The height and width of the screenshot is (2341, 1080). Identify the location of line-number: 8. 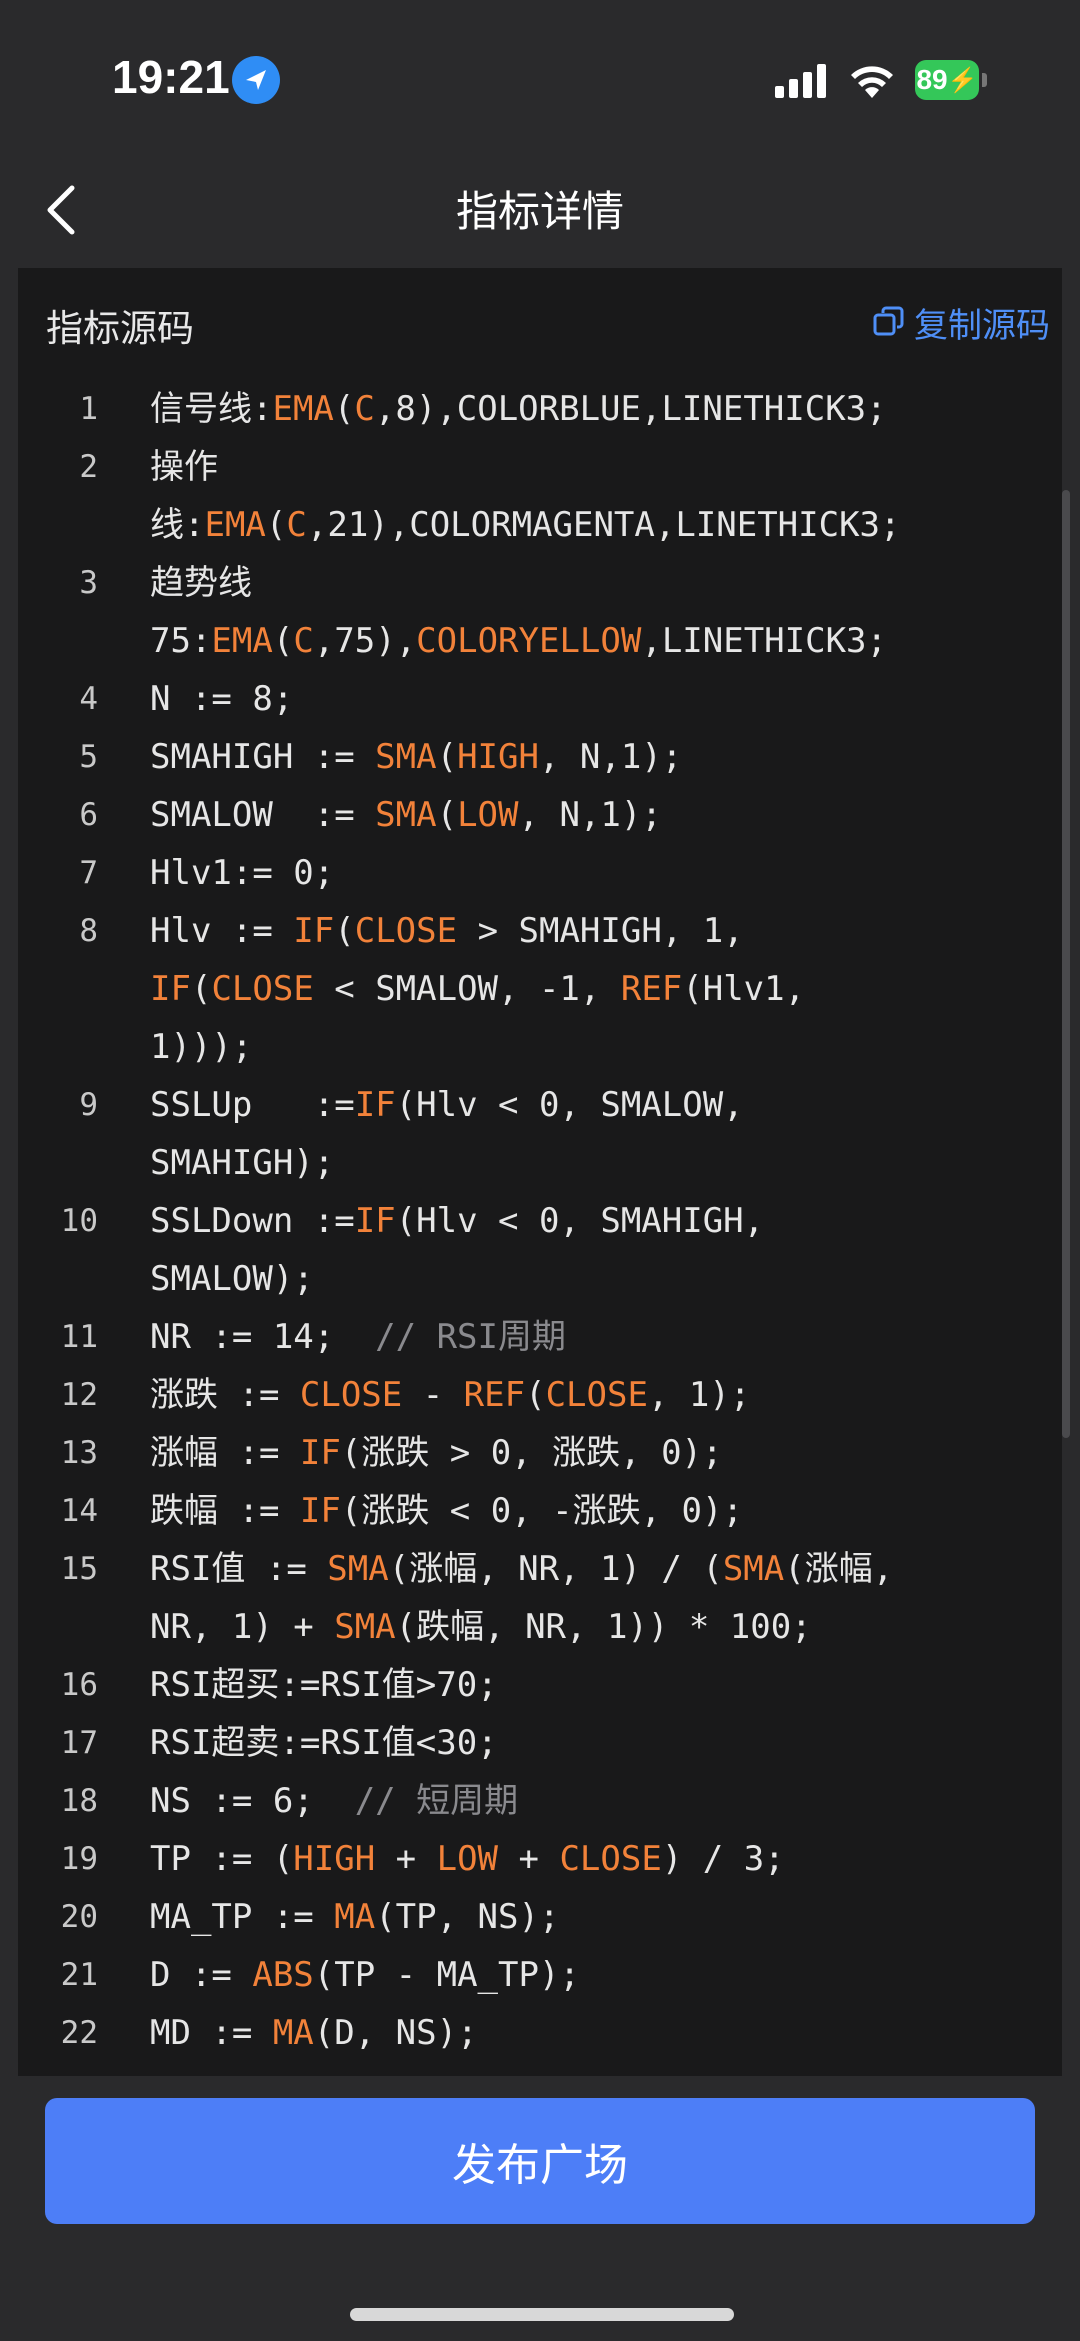
(88, 931).